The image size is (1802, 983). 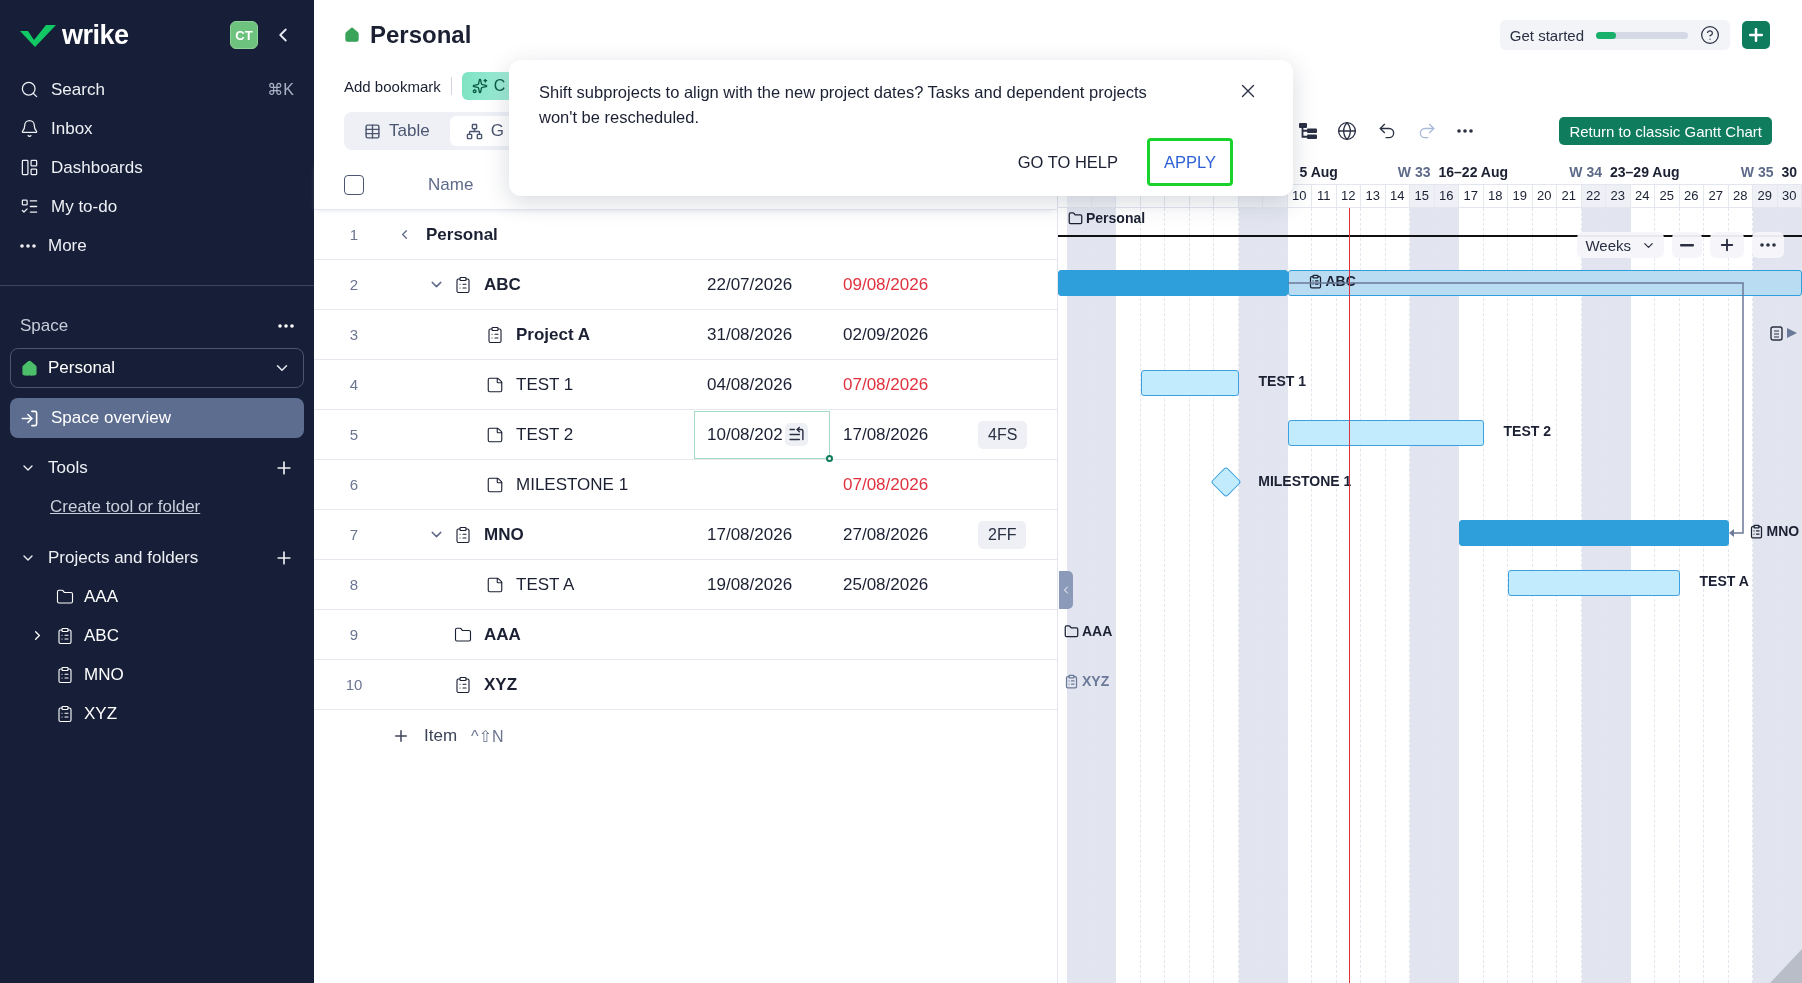 I want to click on selected-cell: 10/08/202, so click(x=762, y=434).